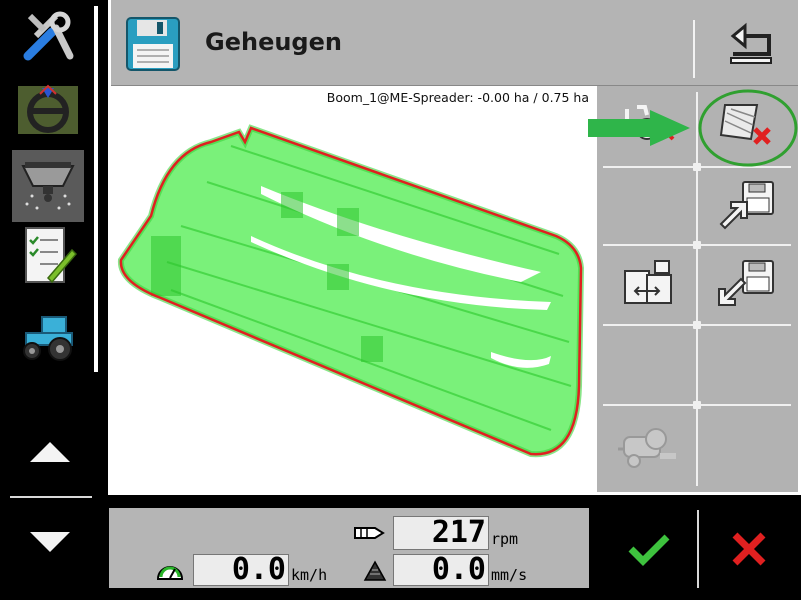 The height and width of the screenshot is (600, 801). I want to click on status-bar: 217 rpm 0.0 km/h 0.0 mm/s, so click(349, 548).